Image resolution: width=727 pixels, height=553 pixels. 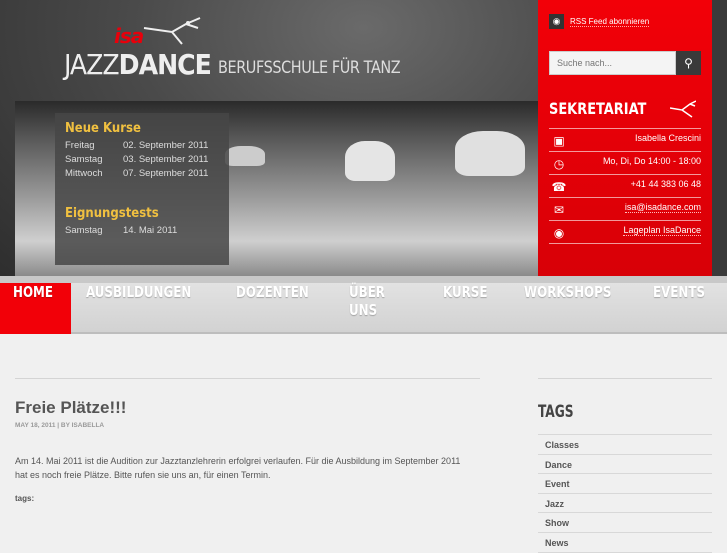 I want to click on sekretariat-heading: SEKRETARIAT, so click(x=598, y=108).